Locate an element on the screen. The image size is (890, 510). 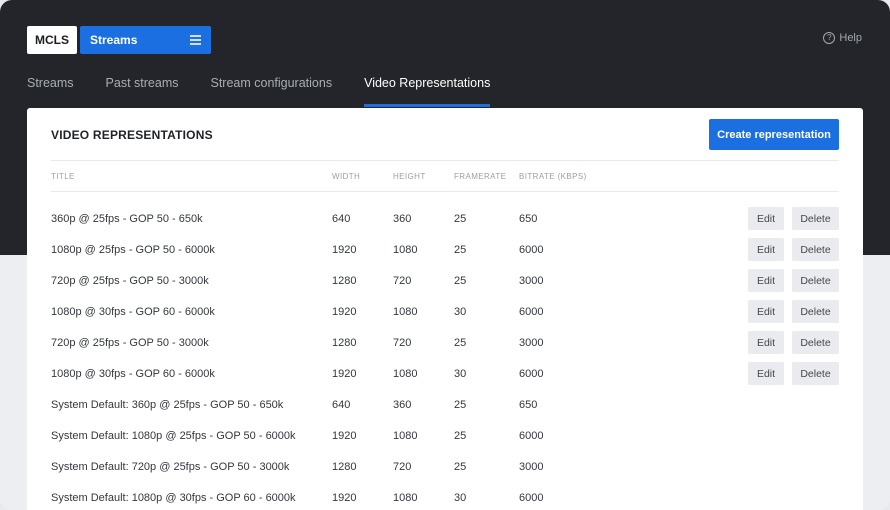
column-header-framerate: FRAMERATE is located at coordinates (480, 176).